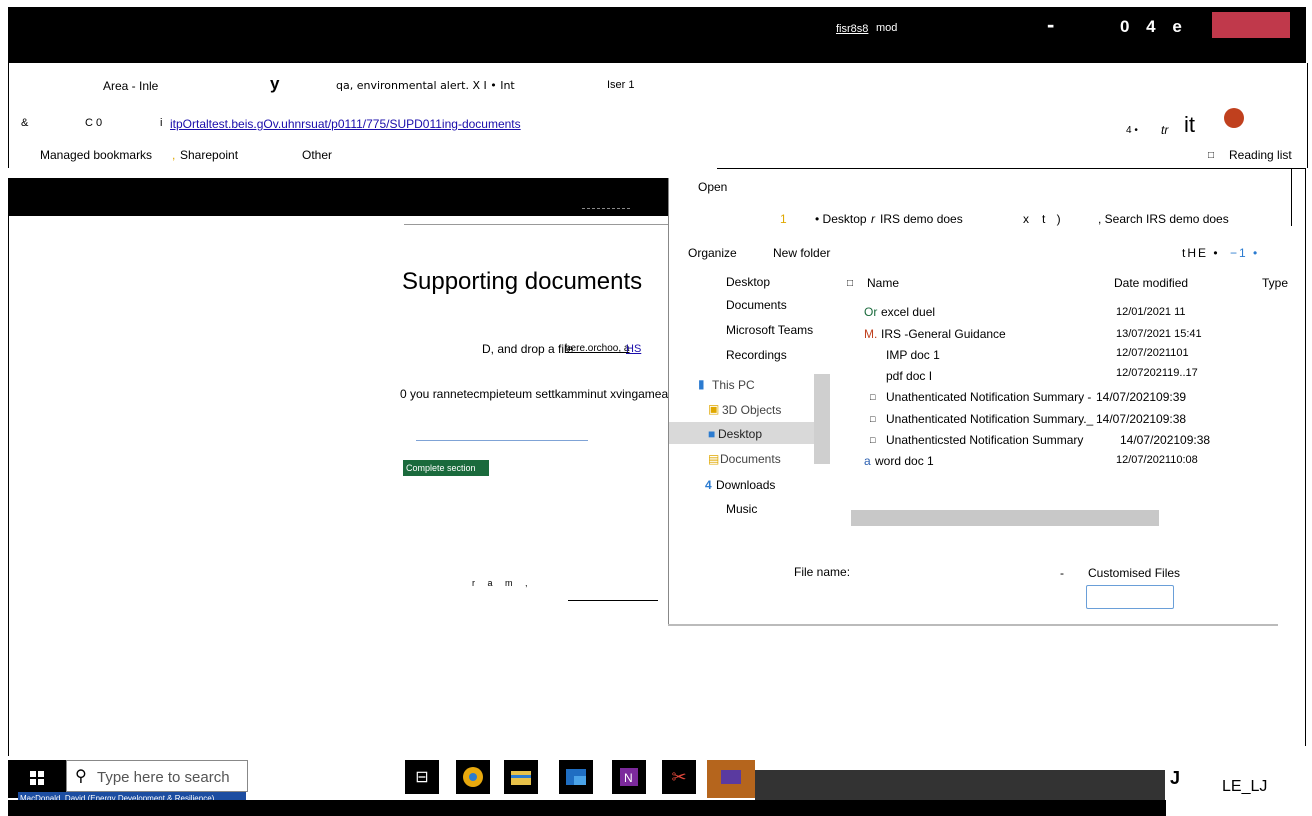 This screenshot has width=1312, height=816. I want to click on header-divider, so click(606, 209).